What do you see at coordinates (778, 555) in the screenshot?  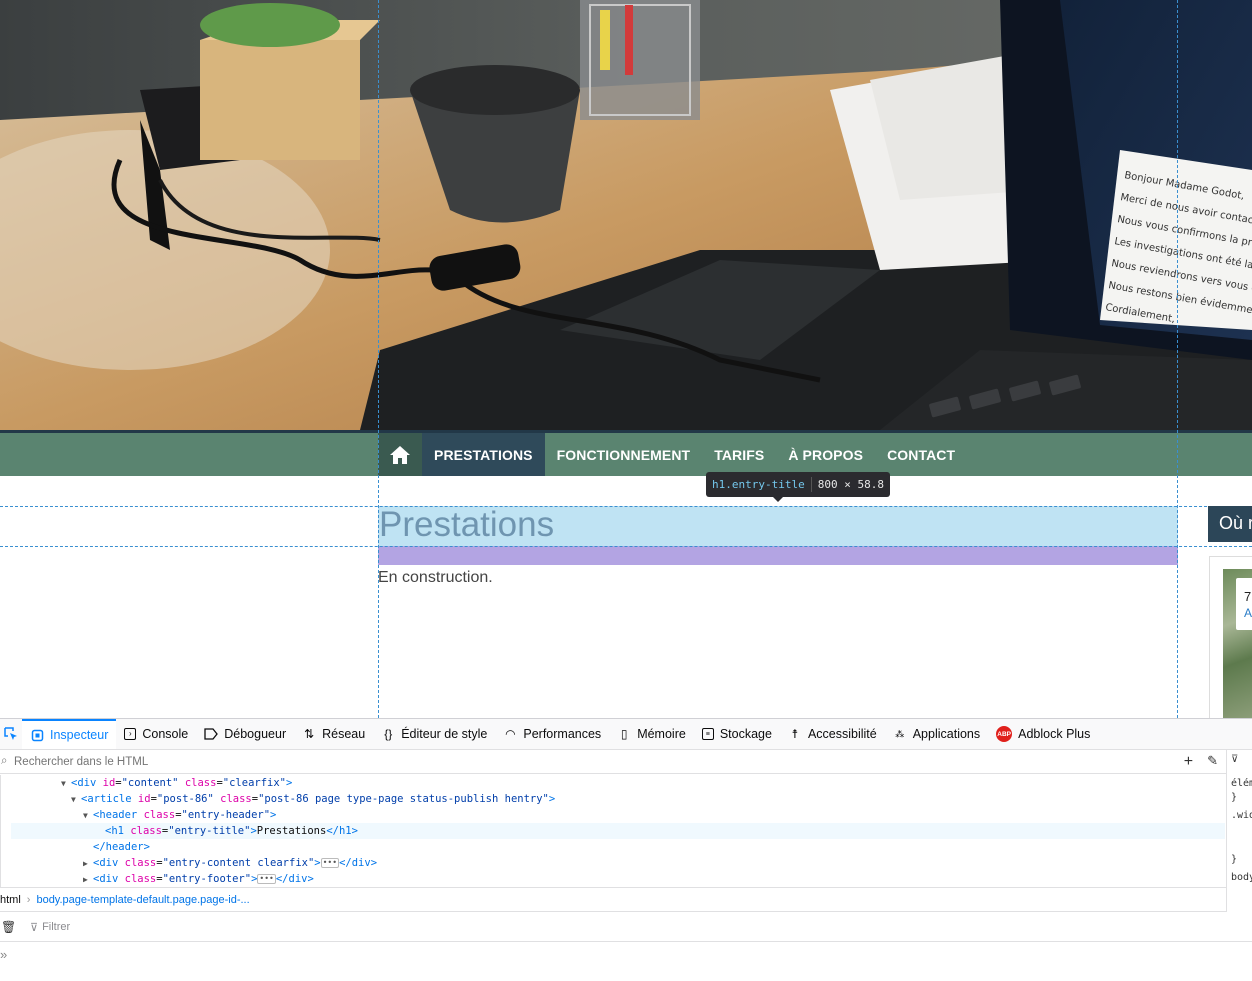 I see `highlight-margin-box` at bounding box center [778, 555].